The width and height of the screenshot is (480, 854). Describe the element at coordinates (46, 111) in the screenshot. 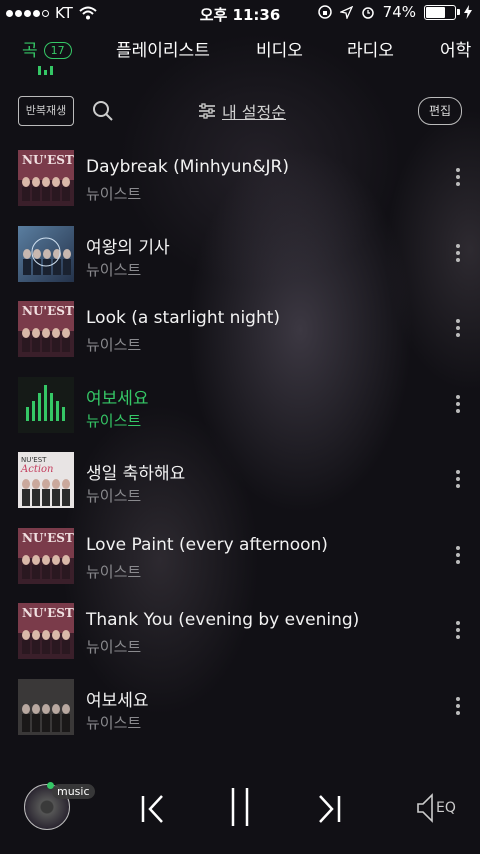

I see `repeat-button: 반복재생` at that location.